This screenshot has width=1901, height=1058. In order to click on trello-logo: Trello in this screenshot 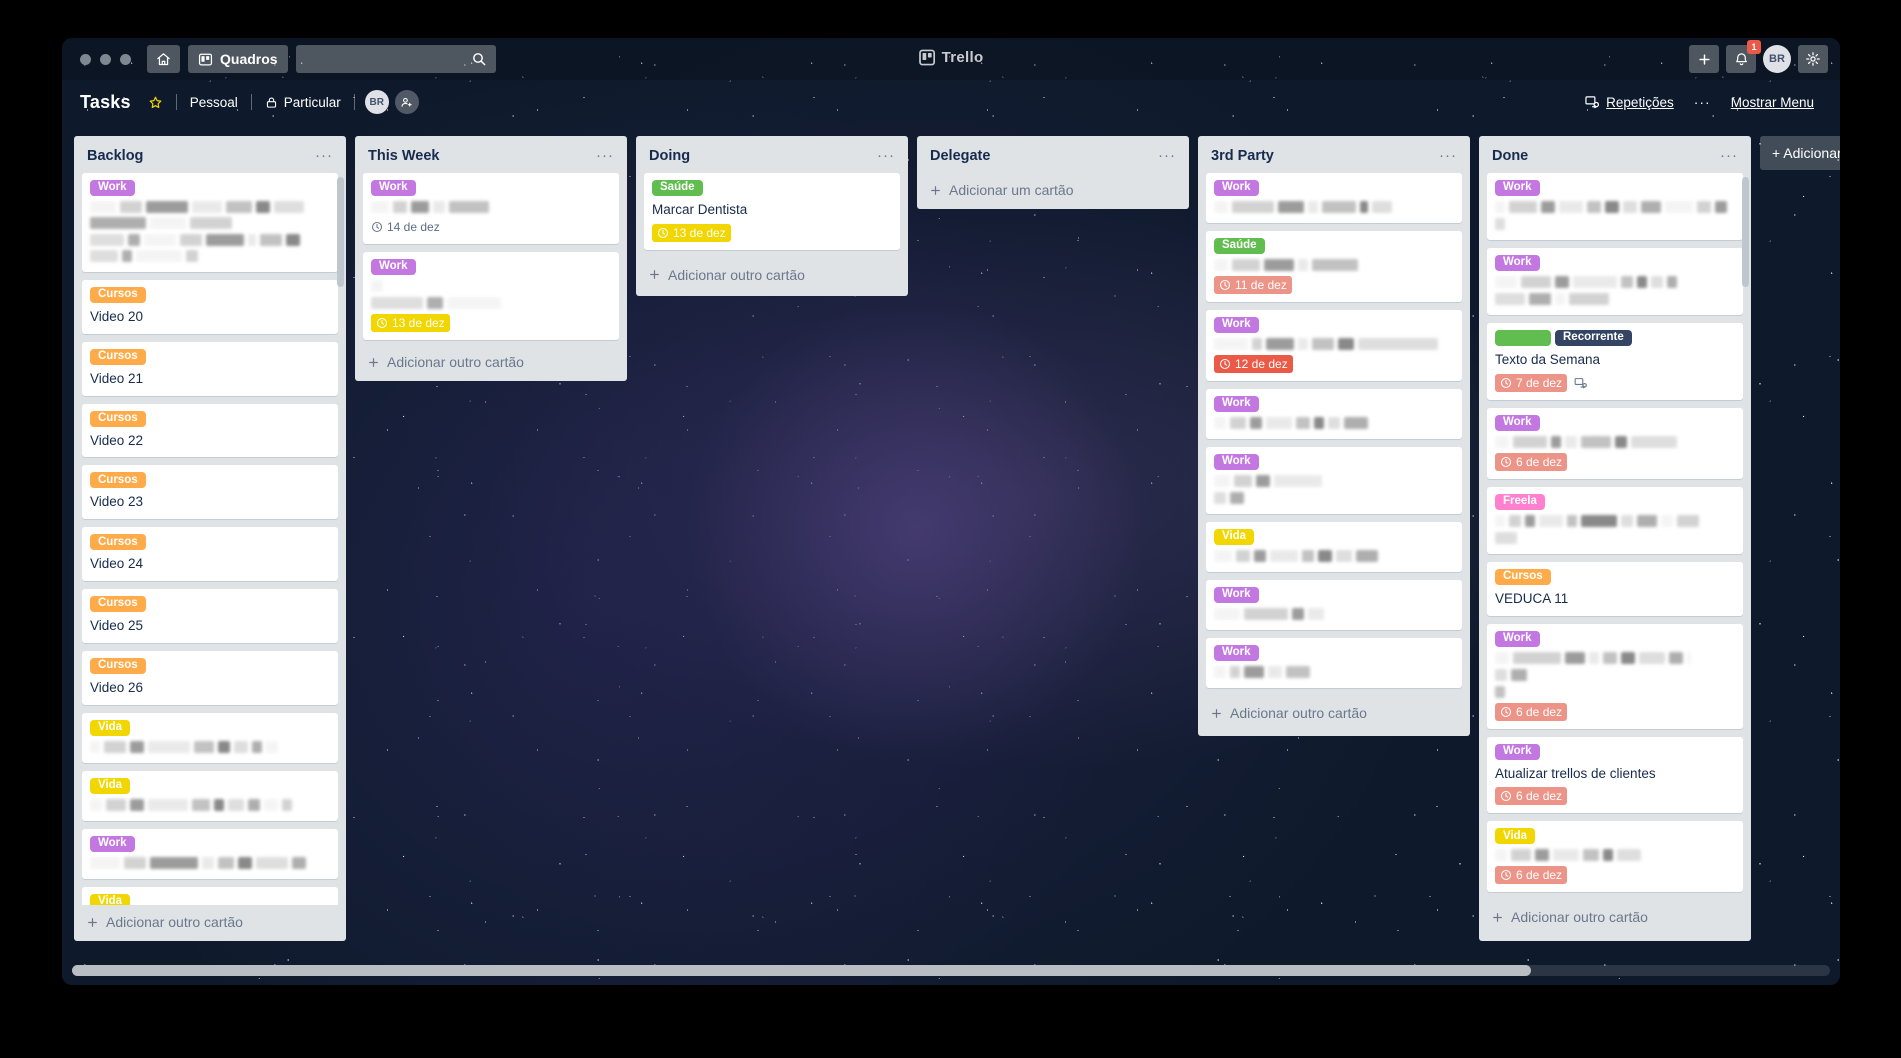, I will do `click(951, 57)`.